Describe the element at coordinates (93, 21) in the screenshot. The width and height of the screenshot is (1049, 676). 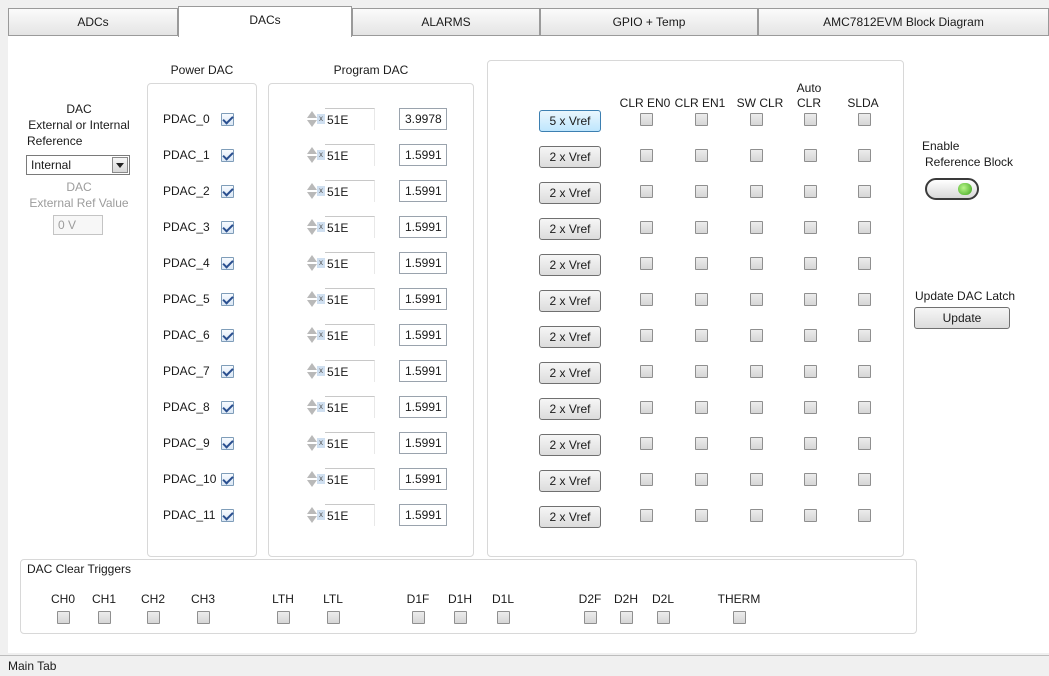
I see `tab-adcs: ADCs` at that location.